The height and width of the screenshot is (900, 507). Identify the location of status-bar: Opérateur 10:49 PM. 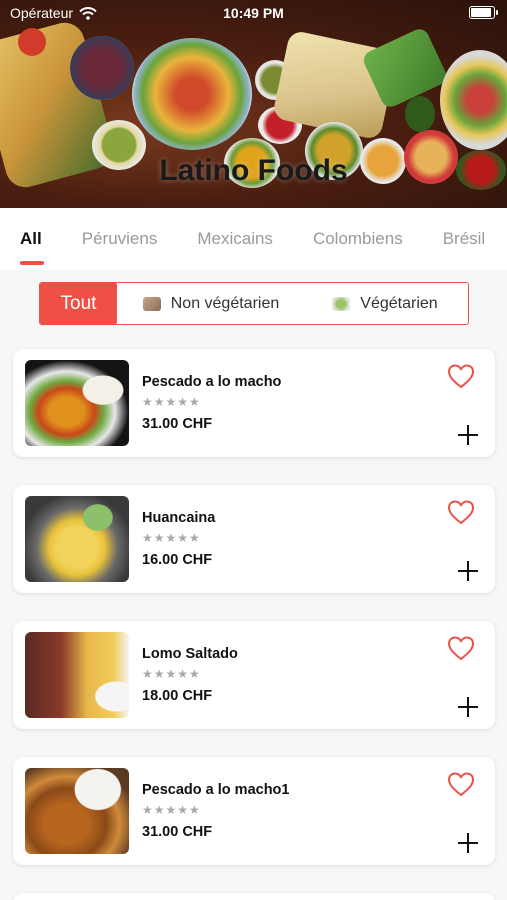
(253, 13).